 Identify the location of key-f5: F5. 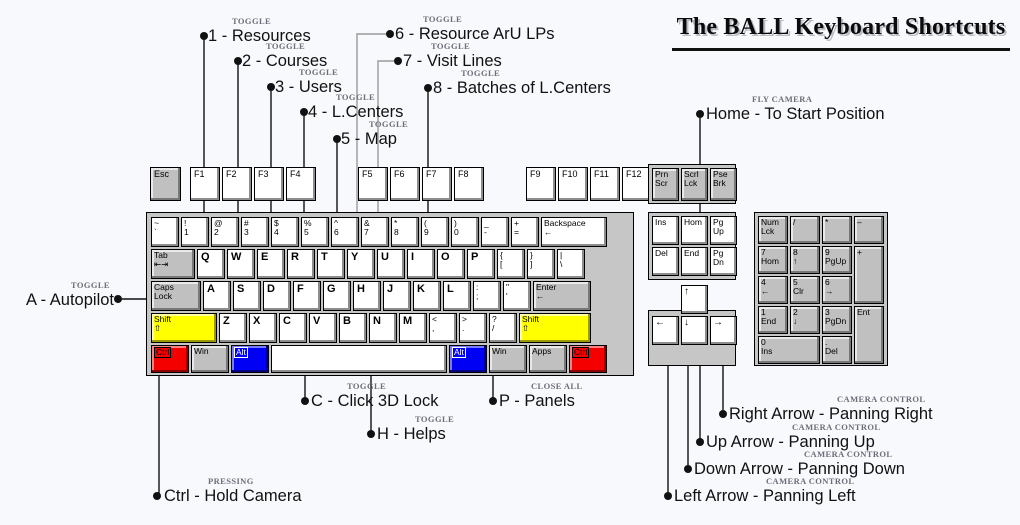
(373, 184).